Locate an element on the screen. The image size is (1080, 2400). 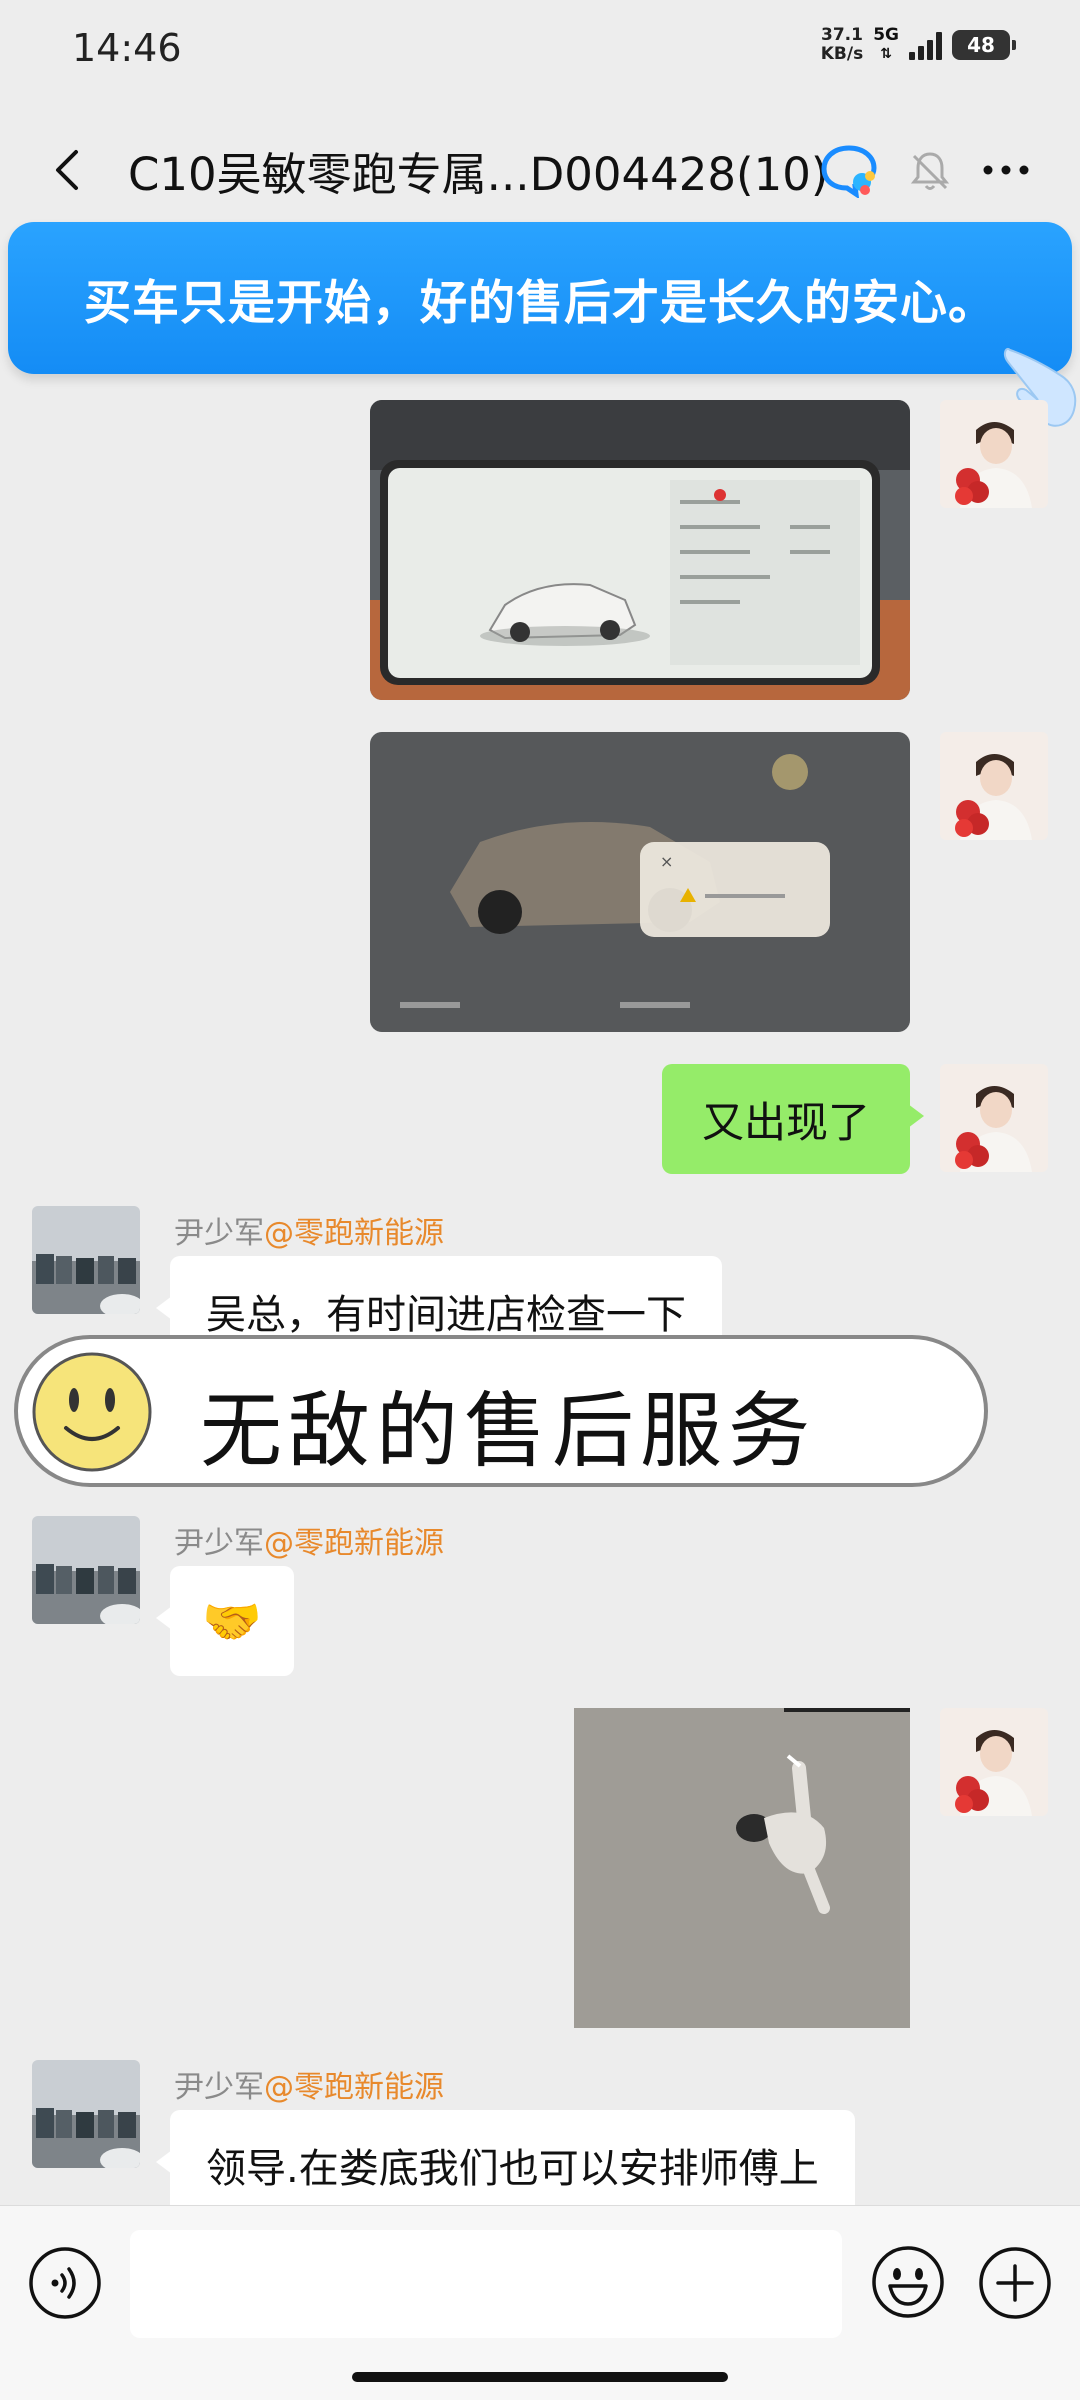
status-bar: 14:46 37.1 KB/s 5G ⇅ 48 is located at coordinates (540, 50).